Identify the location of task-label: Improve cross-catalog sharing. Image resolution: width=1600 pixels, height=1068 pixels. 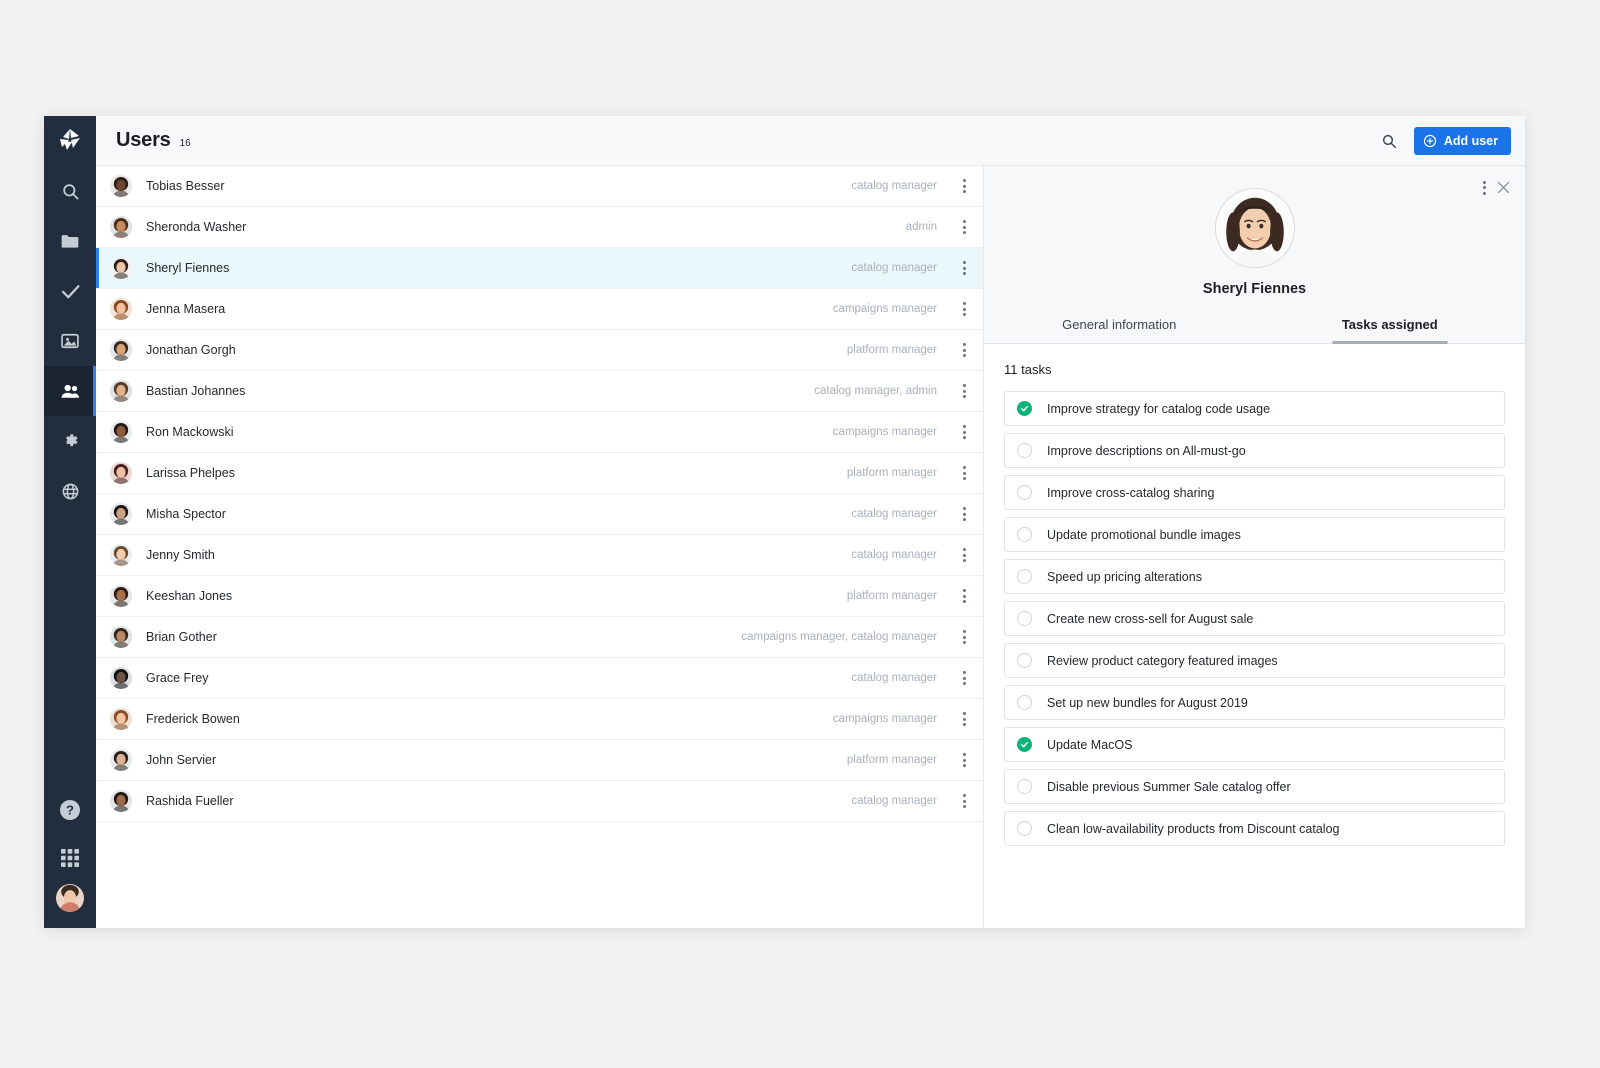
(1131, 492).